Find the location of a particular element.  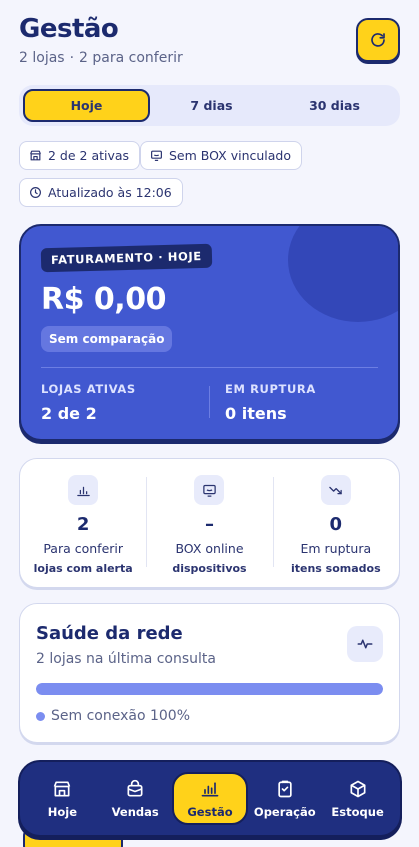

stat-rupture: 0 Em ruptura itens somados is located at coordinates (335, 523).